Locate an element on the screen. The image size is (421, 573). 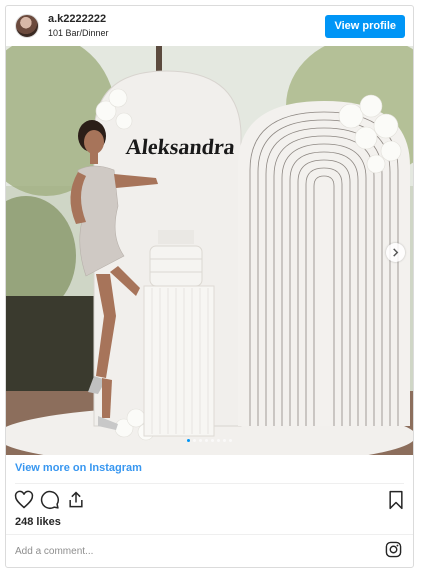
username: a.k2222222 is located at coordinates (77, 19).